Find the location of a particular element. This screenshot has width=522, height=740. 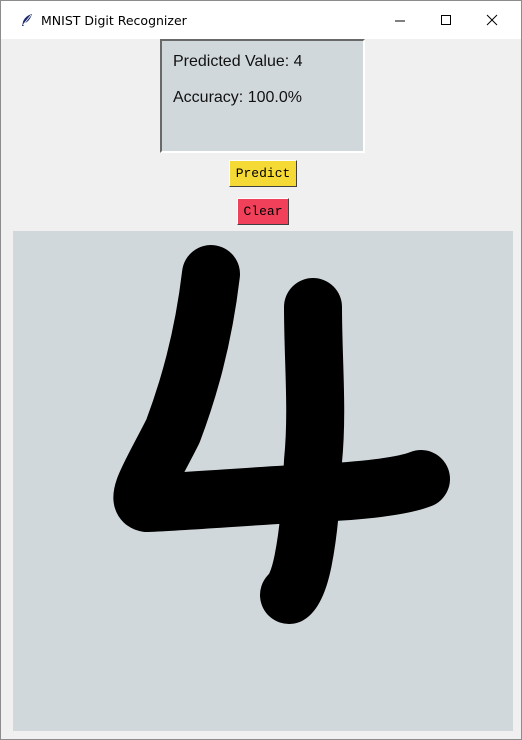

minimize-icon is located at coordinates (400, 21).